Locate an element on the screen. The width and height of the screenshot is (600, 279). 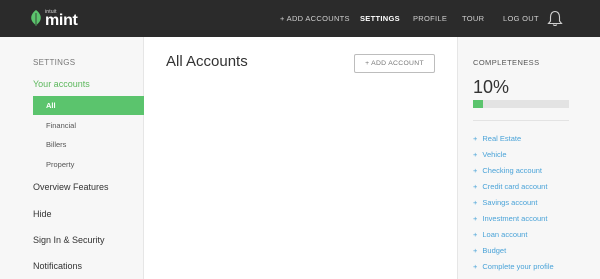
bell-icon is located at coordinates (555, 18).